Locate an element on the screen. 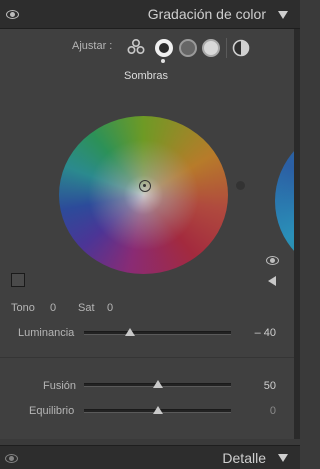 Image resolution: width=320 pixels, height=469 pixels. shadows-wheel-button is located at coordinates (164, 48).